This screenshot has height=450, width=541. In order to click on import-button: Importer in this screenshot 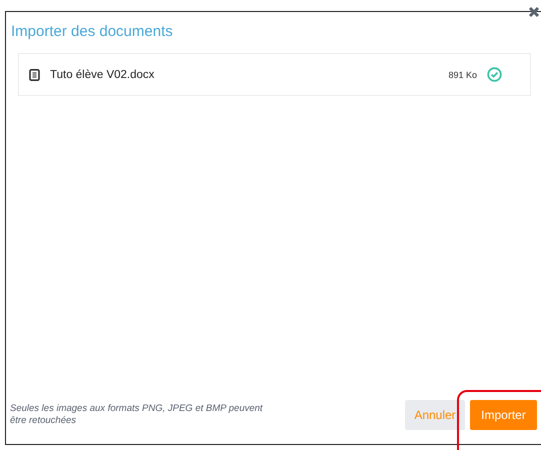, I will do `click(503, 415)`.